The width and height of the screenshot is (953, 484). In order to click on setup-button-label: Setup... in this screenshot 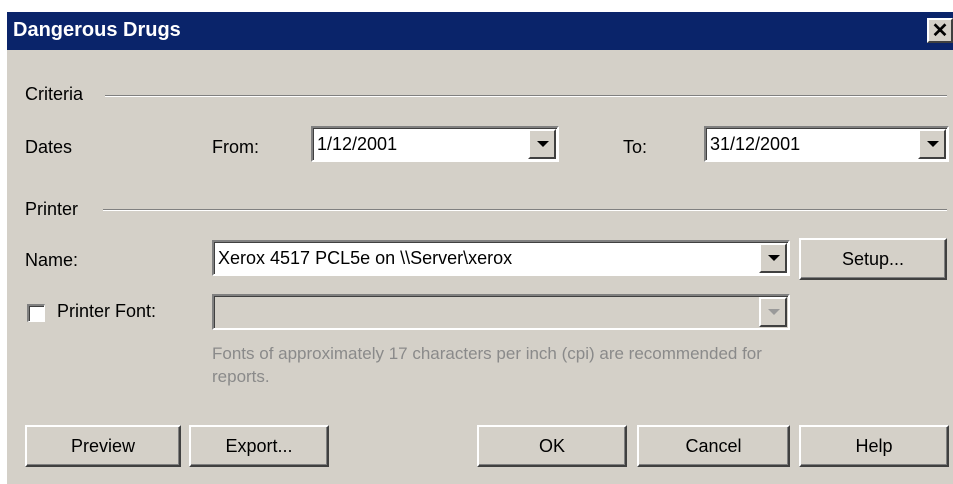, I will do `click(873, 258)`.